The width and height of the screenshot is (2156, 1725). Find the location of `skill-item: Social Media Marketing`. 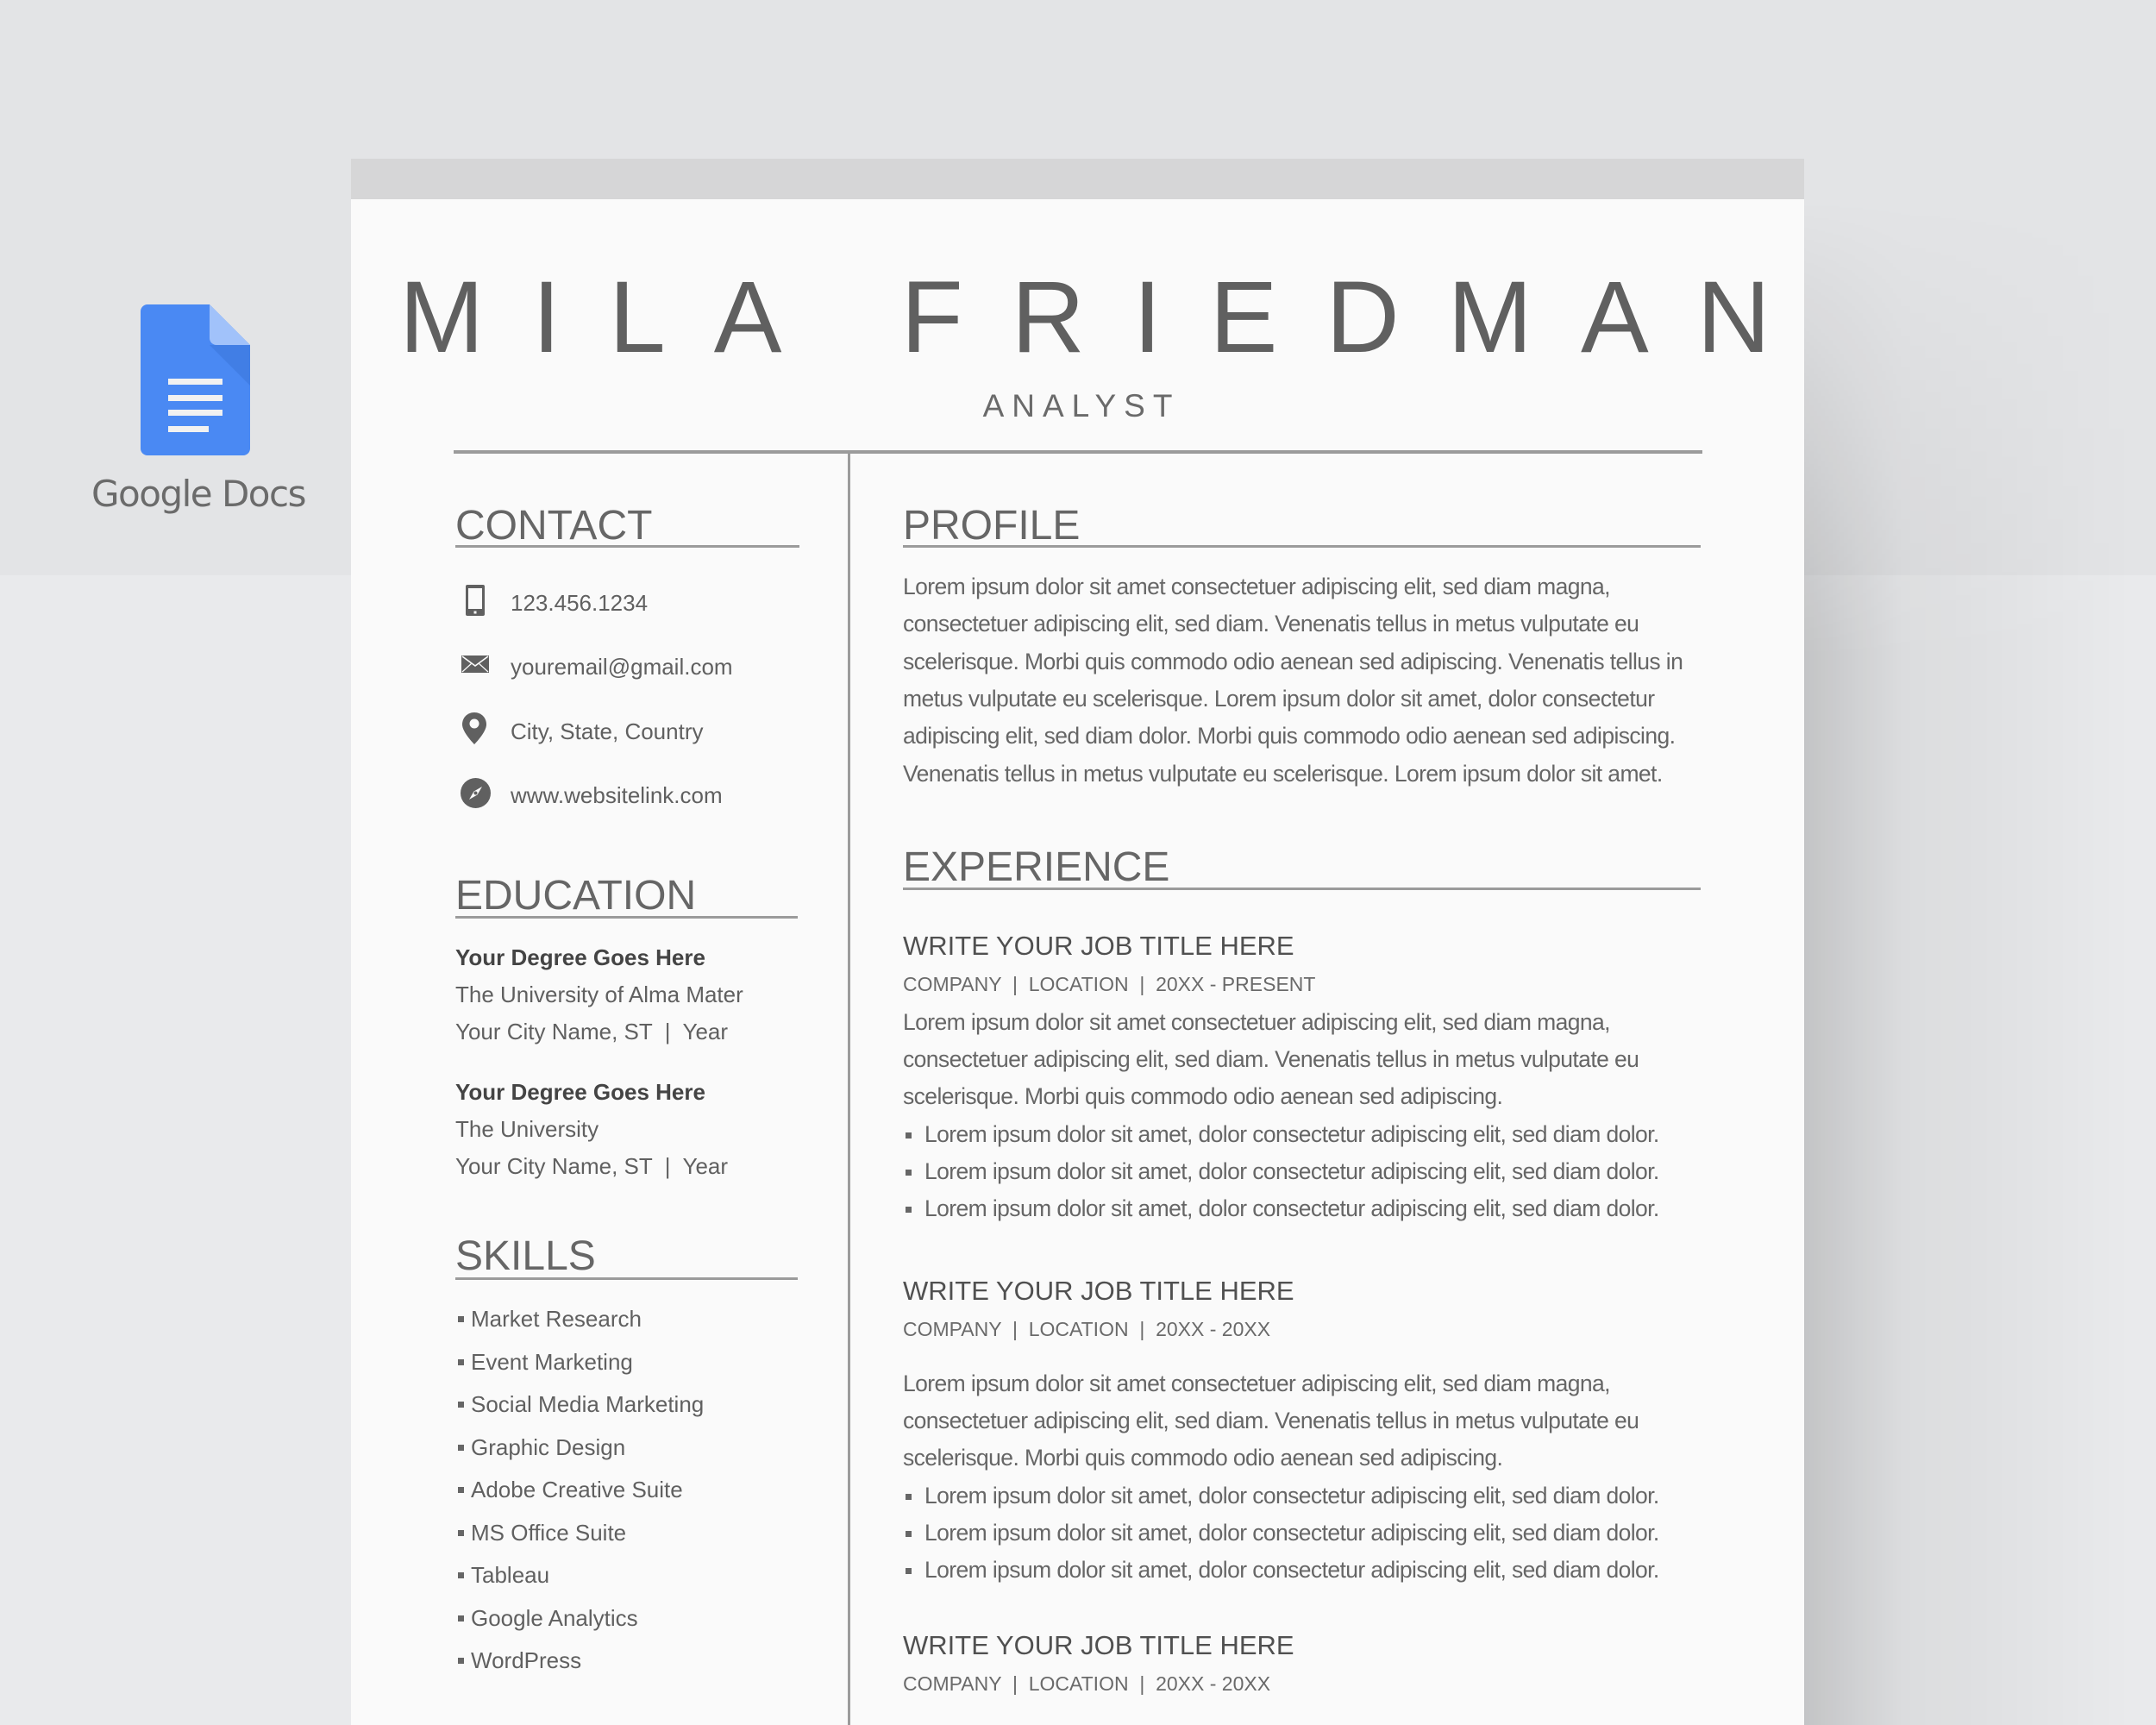

skill-item: Social Media Marketing is located at coordinates (588, 1404).